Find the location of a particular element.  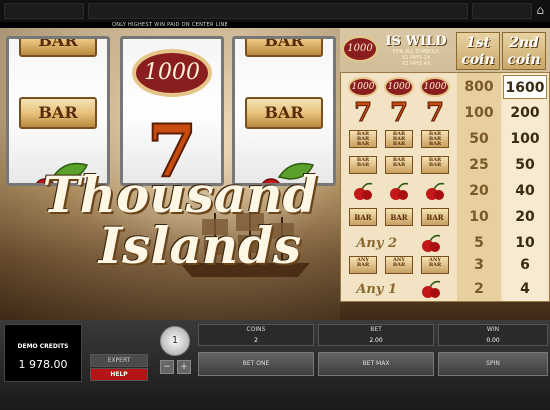

combo-symbols: BAR BAR BAR BAR BAR BAR is located at coordinates (399, 165).